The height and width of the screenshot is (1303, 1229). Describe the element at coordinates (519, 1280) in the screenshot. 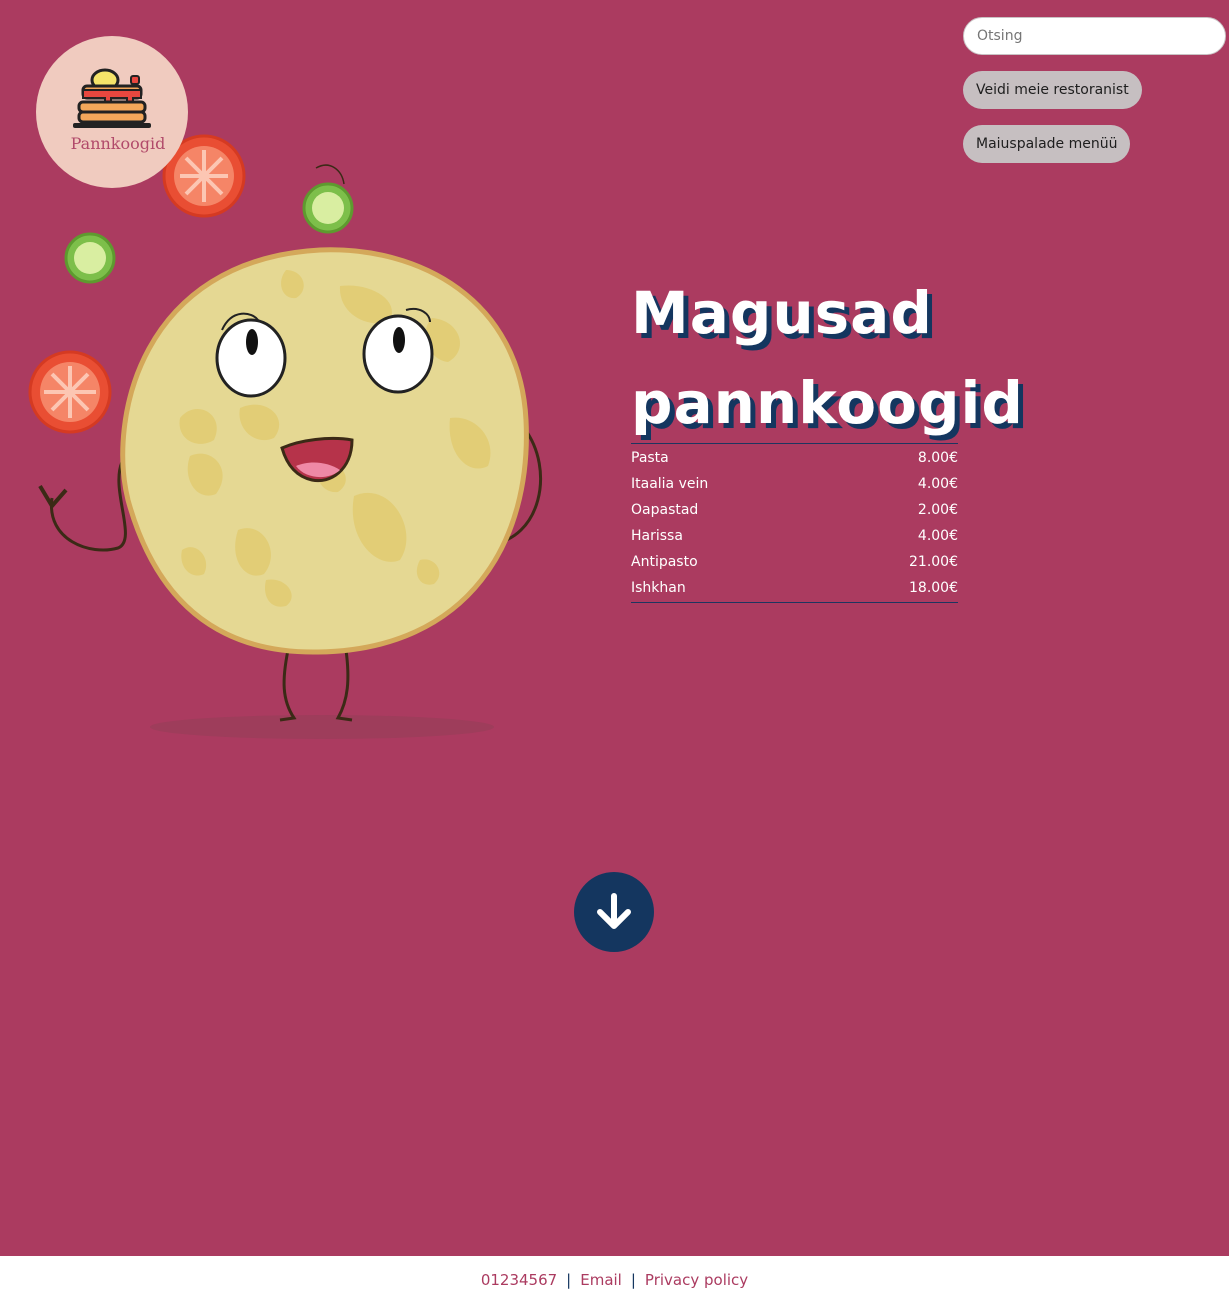

I see `phone-link: 01234567` at that location.